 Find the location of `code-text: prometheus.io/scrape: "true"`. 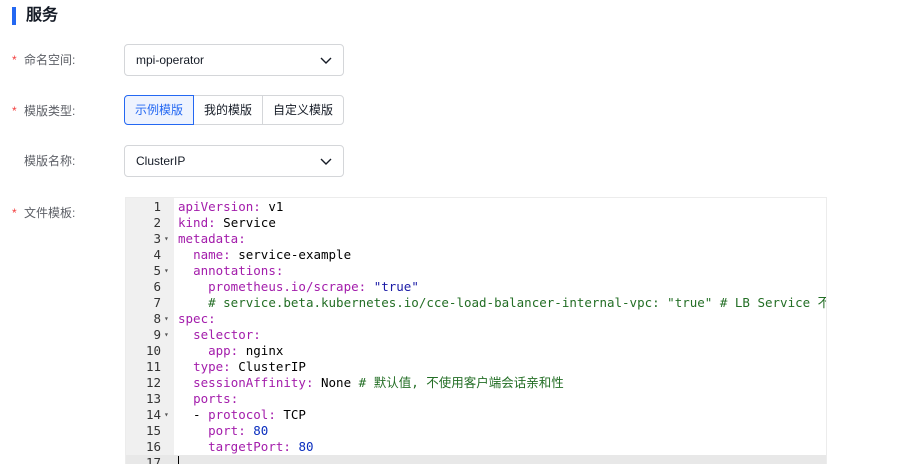

code-text: prometheus.io/scrape: "true" is located at coordinates (313, 286).